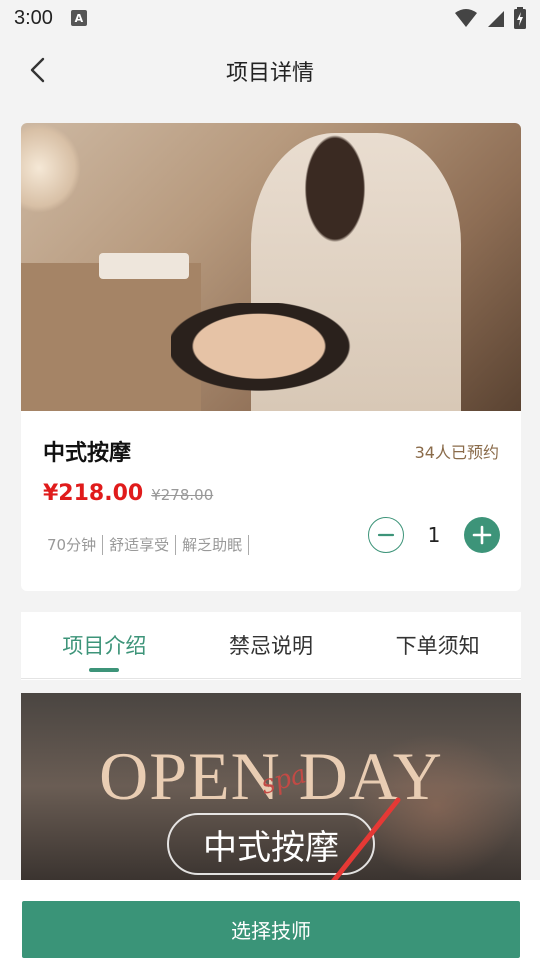 The image size is (540, 960). What do you see at coordinates (520, 18) in the screenshot?
I see `battery-icon` at bounding box center [520, 18].